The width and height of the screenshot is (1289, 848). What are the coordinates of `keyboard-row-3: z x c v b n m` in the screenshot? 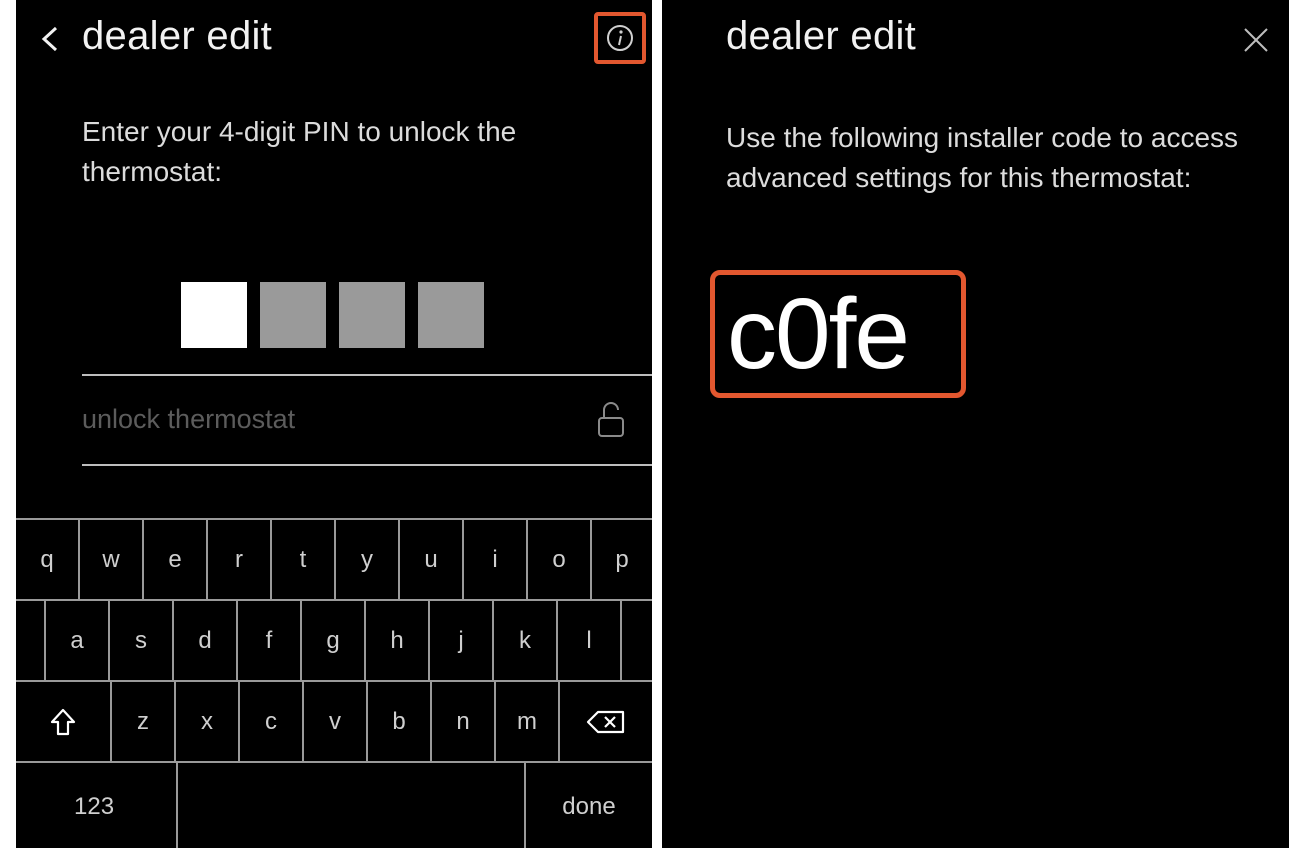 It's located at (334, 721).